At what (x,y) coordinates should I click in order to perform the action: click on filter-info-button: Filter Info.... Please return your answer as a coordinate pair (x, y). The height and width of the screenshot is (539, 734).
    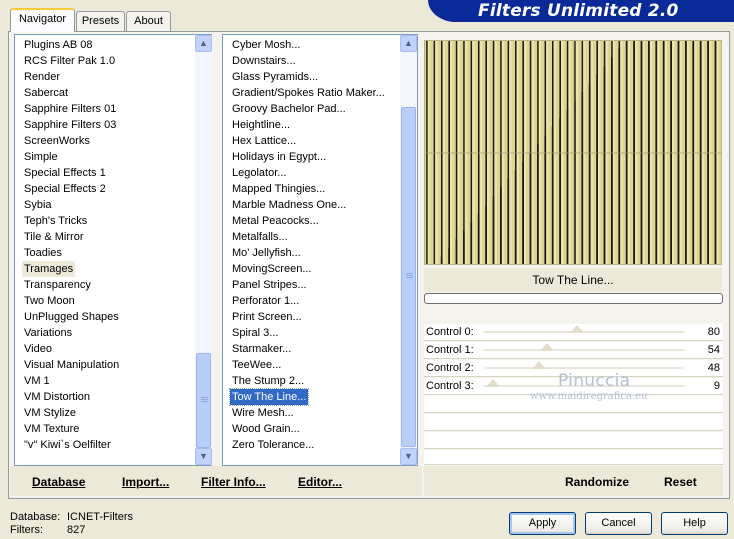
    Looking at the image, I should click on (233, 482).